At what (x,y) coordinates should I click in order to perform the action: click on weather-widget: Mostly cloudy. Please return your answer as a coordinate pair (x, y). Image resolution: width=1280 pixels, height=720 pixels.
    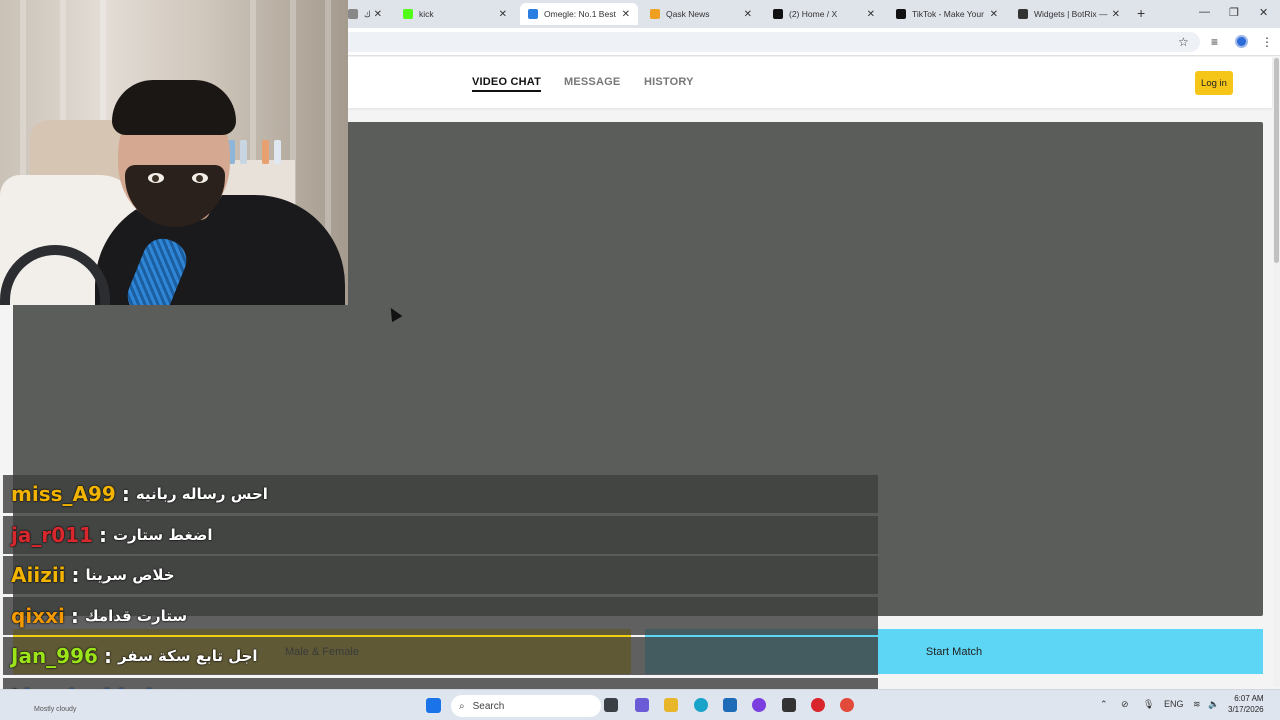
    Looking at the image, I should click on (55, 709).